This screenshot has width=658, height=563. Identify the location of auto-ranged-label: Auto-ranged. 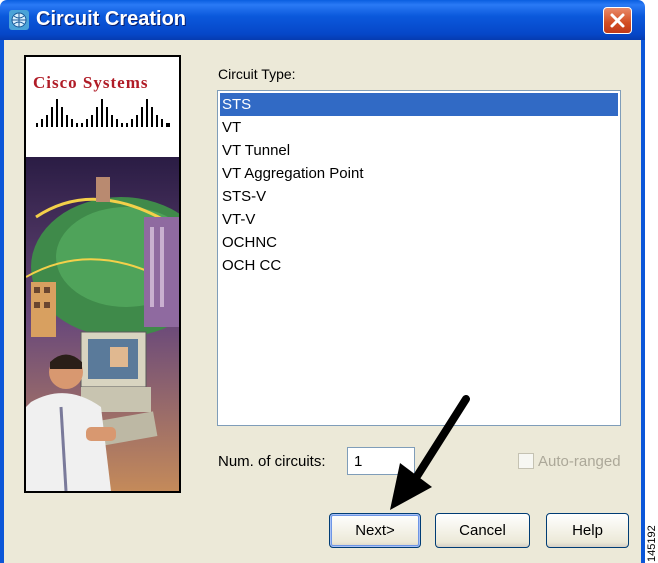
(579, 461).